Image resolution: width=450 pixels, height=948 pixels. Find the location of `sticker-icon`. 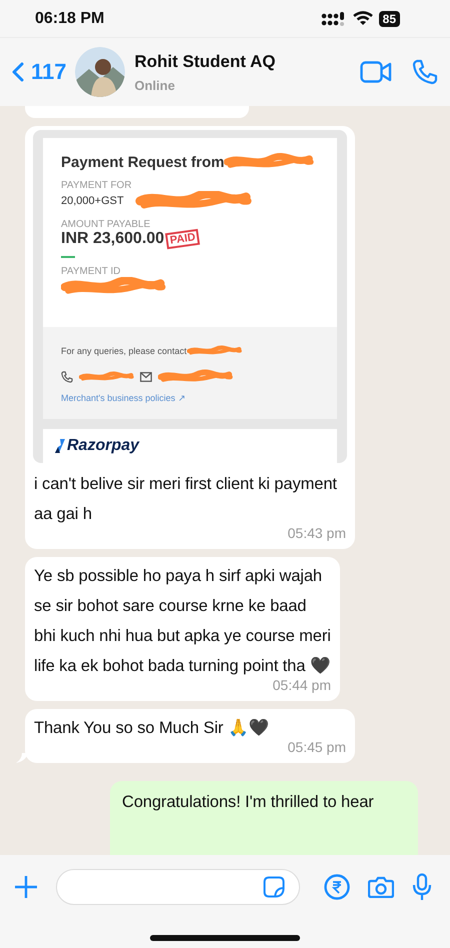

sticker-icon is located at coordinates (274, 887).